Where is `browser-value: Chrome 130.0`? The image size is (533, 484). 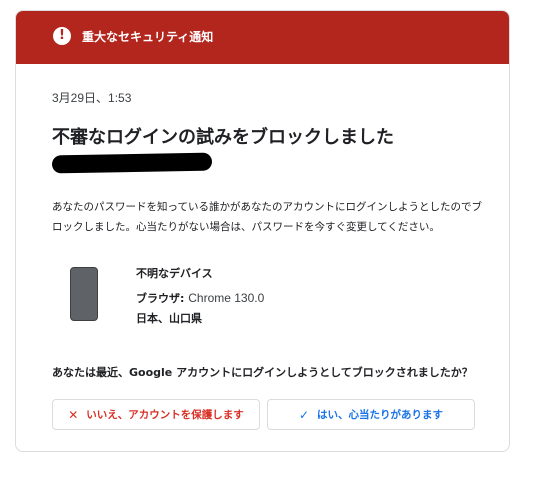
browser-value: Chrome 130.0 is located at coordinates (226, 298).